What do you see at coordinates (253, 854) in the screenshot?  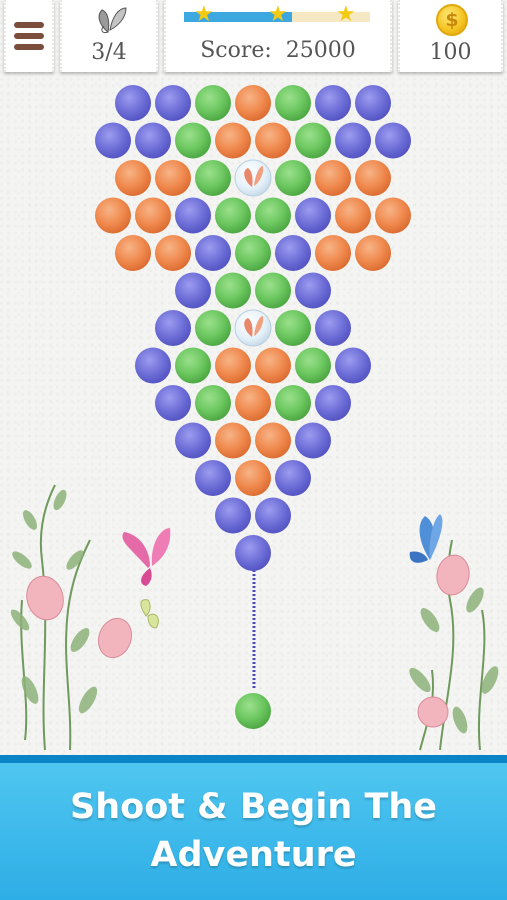 I see `banner-line-2: Adventure` at bounding box center [253, 854].